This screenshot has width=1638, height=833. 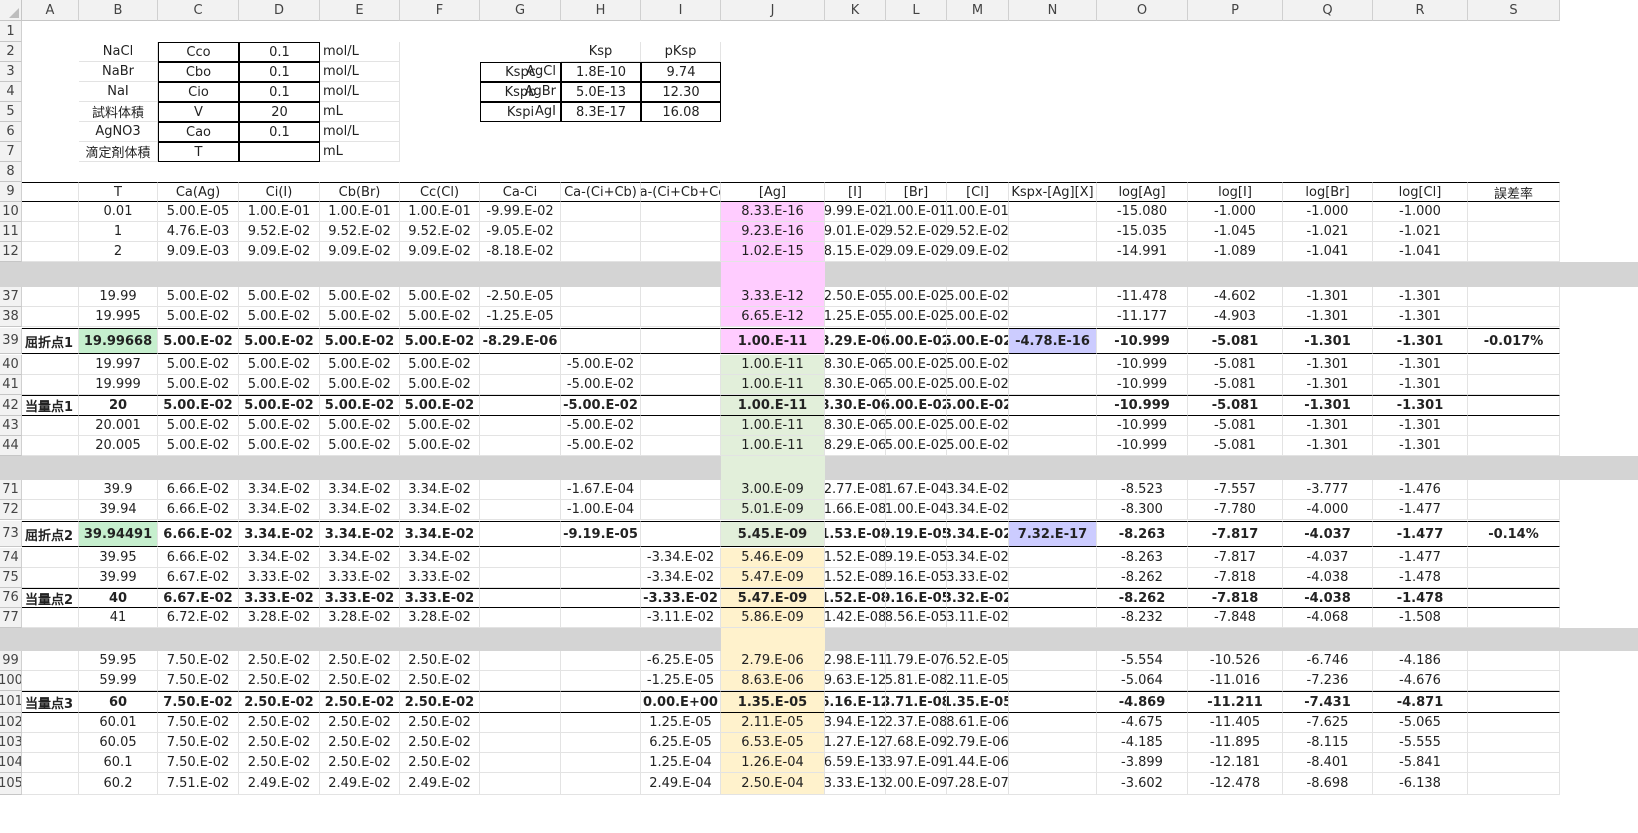 I want to click on data-cell: -9.99.E-02, so click(x=520, y=212).